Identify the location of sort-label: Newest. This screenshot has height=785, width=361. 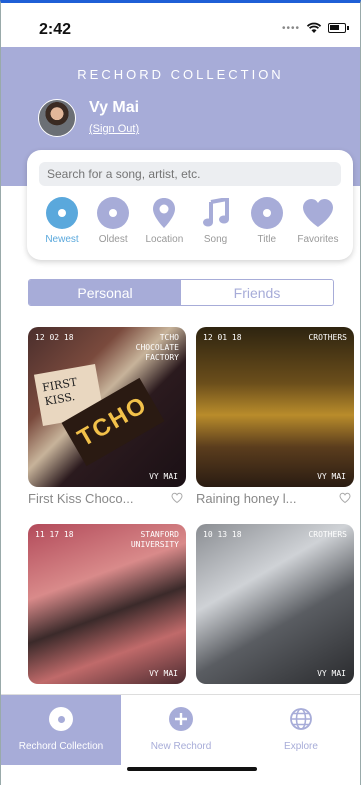
(62, 239).